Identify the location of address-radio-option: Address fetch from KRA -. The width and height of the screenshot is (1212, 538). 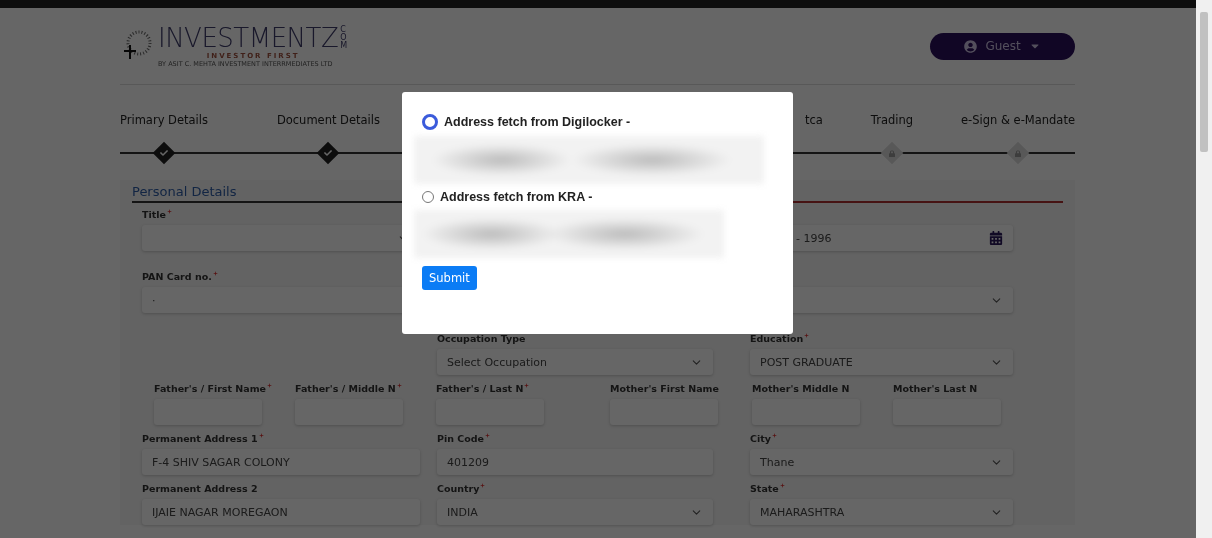
(597, 197).